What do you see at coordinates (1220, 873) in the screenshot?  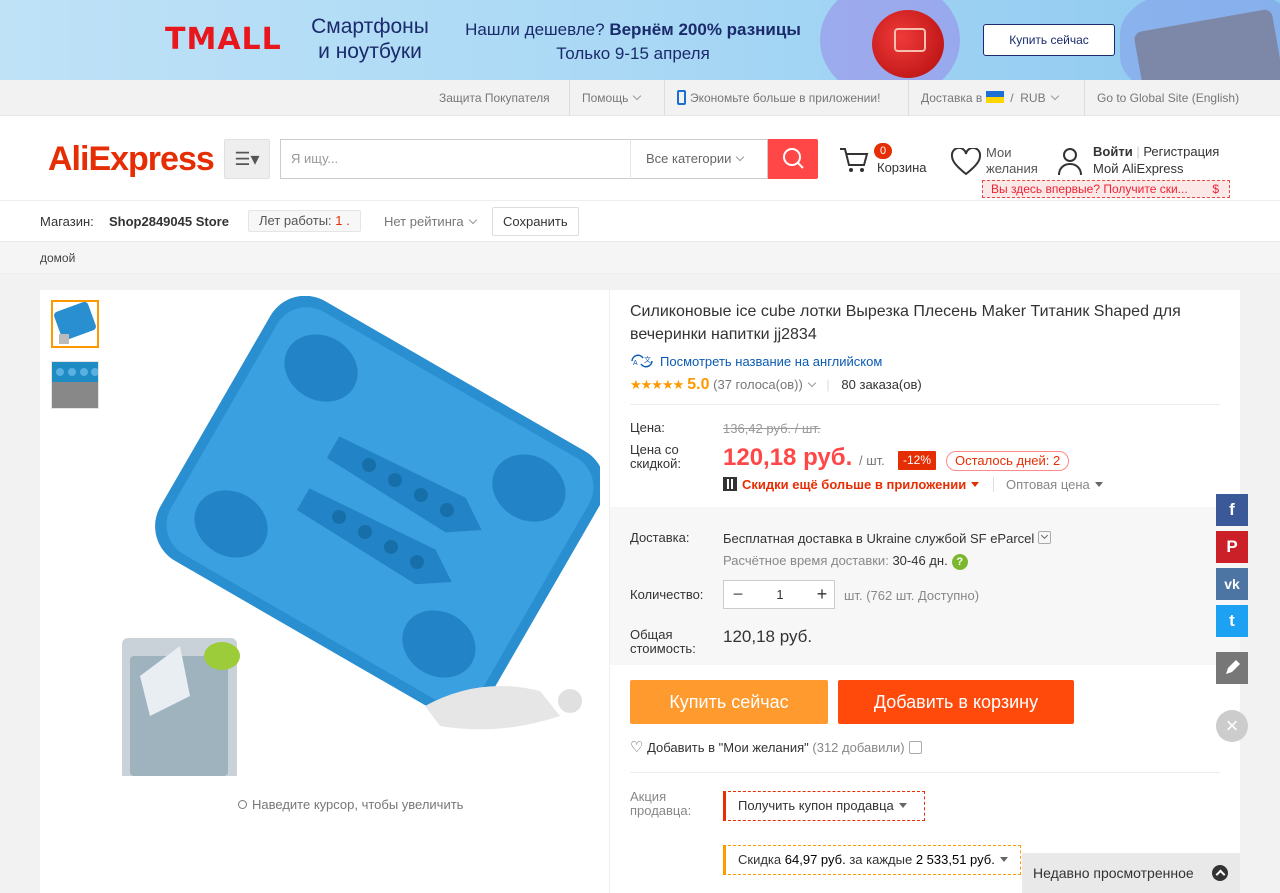 I see `chevron-up-icon` at bounding box center [1220, 873].